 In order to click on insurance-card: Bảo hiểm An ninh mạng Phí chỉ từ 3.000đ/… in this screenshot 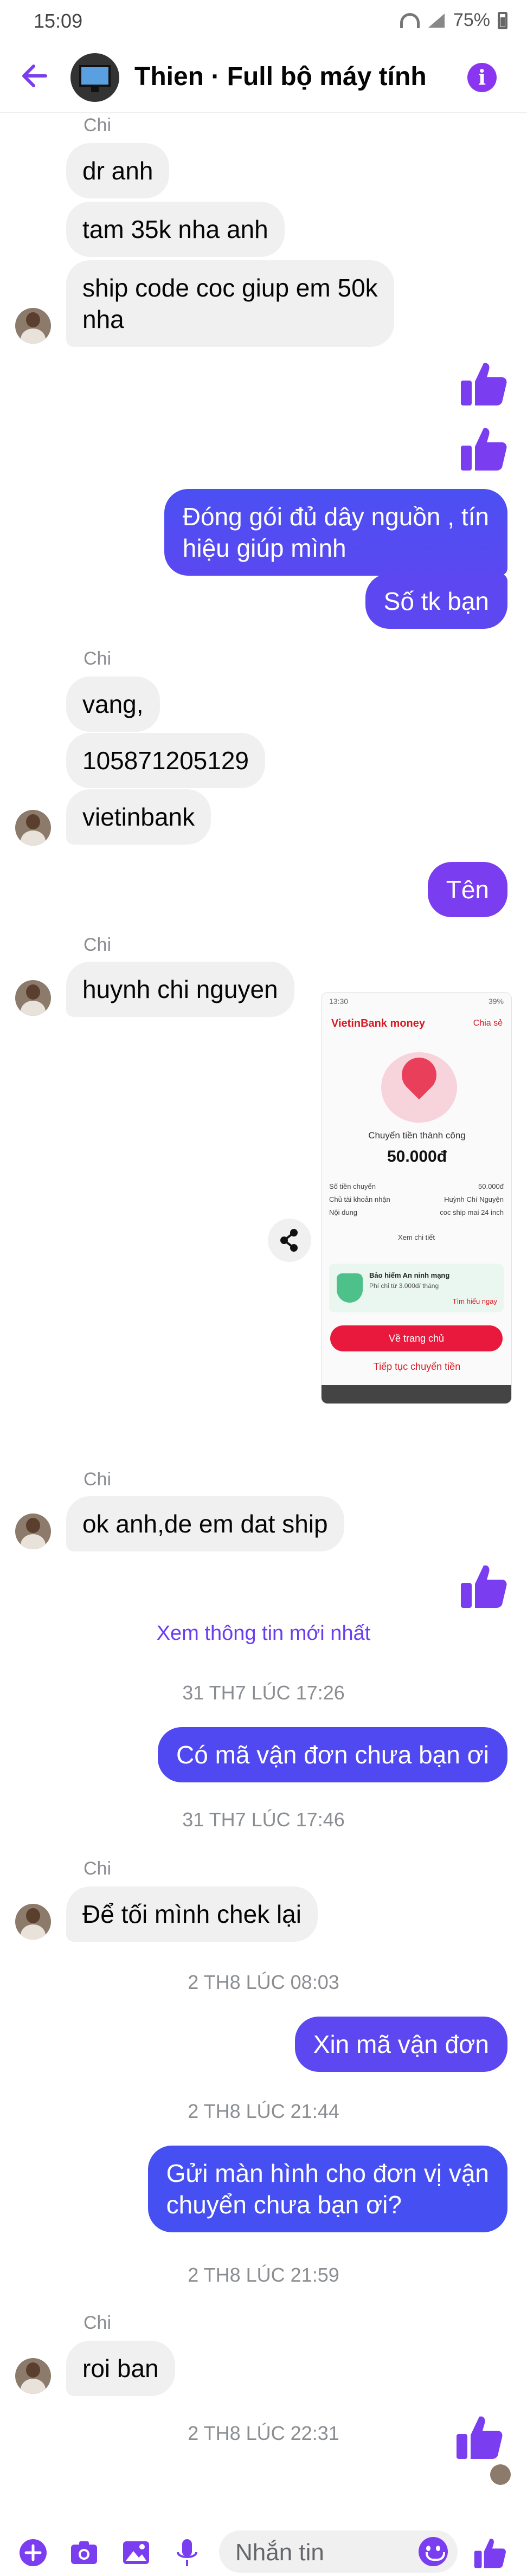, I will do `click(417, 1288)`.